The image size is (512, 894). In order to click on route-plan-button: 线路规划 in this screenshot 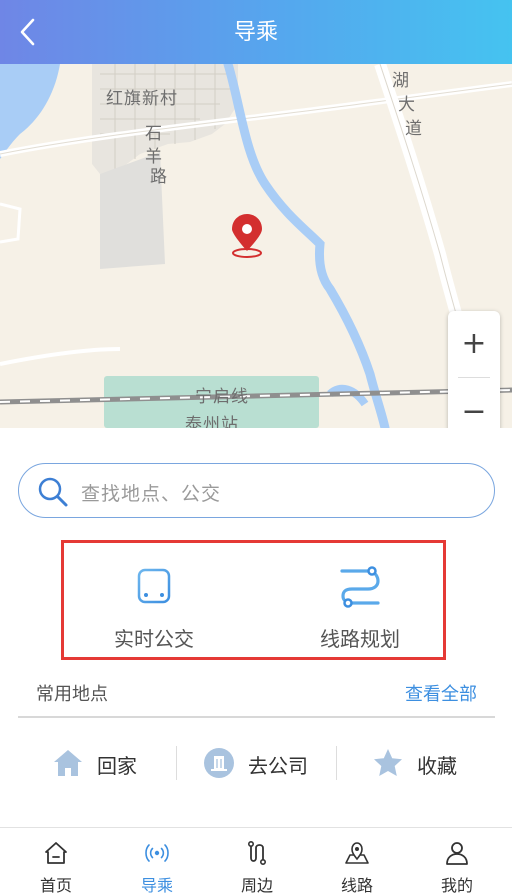, I will do `click(360, 605)`.